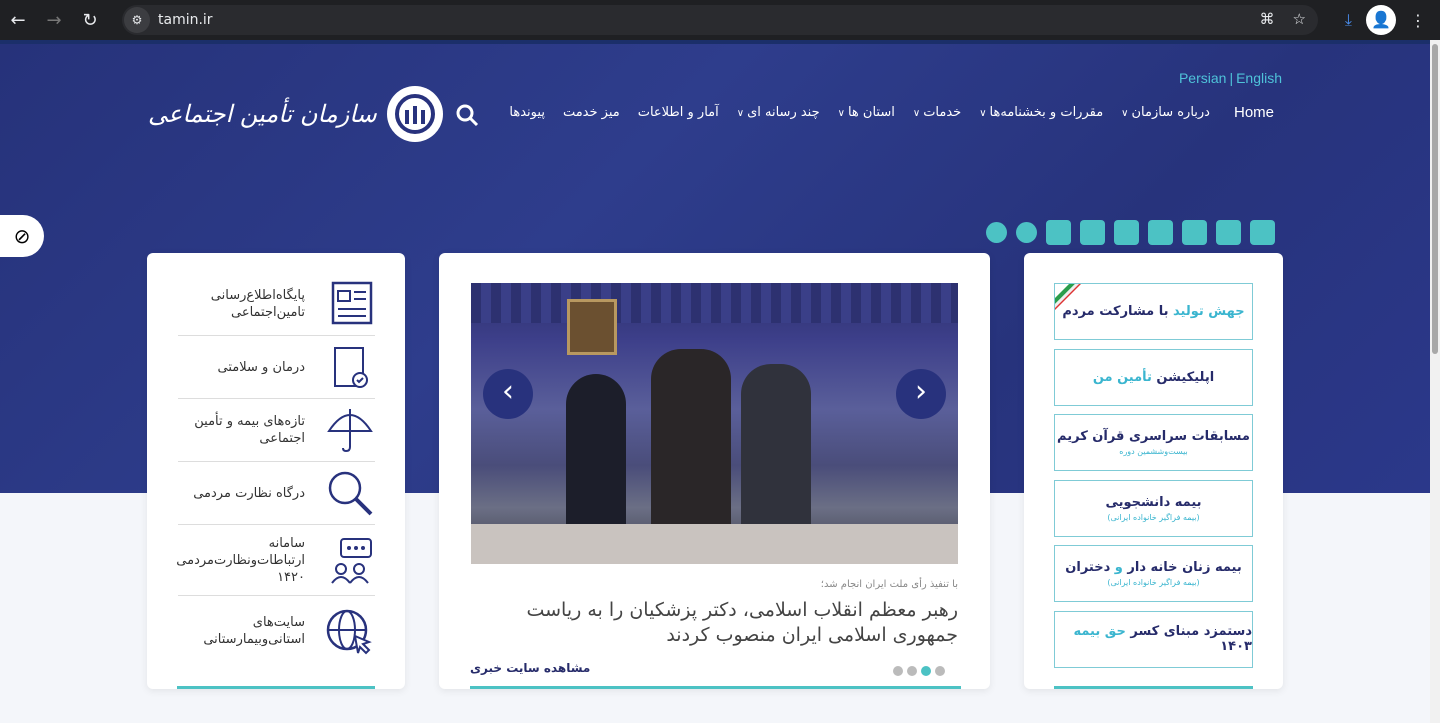 This screenshot has width=1440, height=723. What do you see at coordinates (276, 430) in the screenshot?
I see `quick-link-item: تازه‌های بیمه و تأمین اجتماعی` at bounding box center [276, 430].